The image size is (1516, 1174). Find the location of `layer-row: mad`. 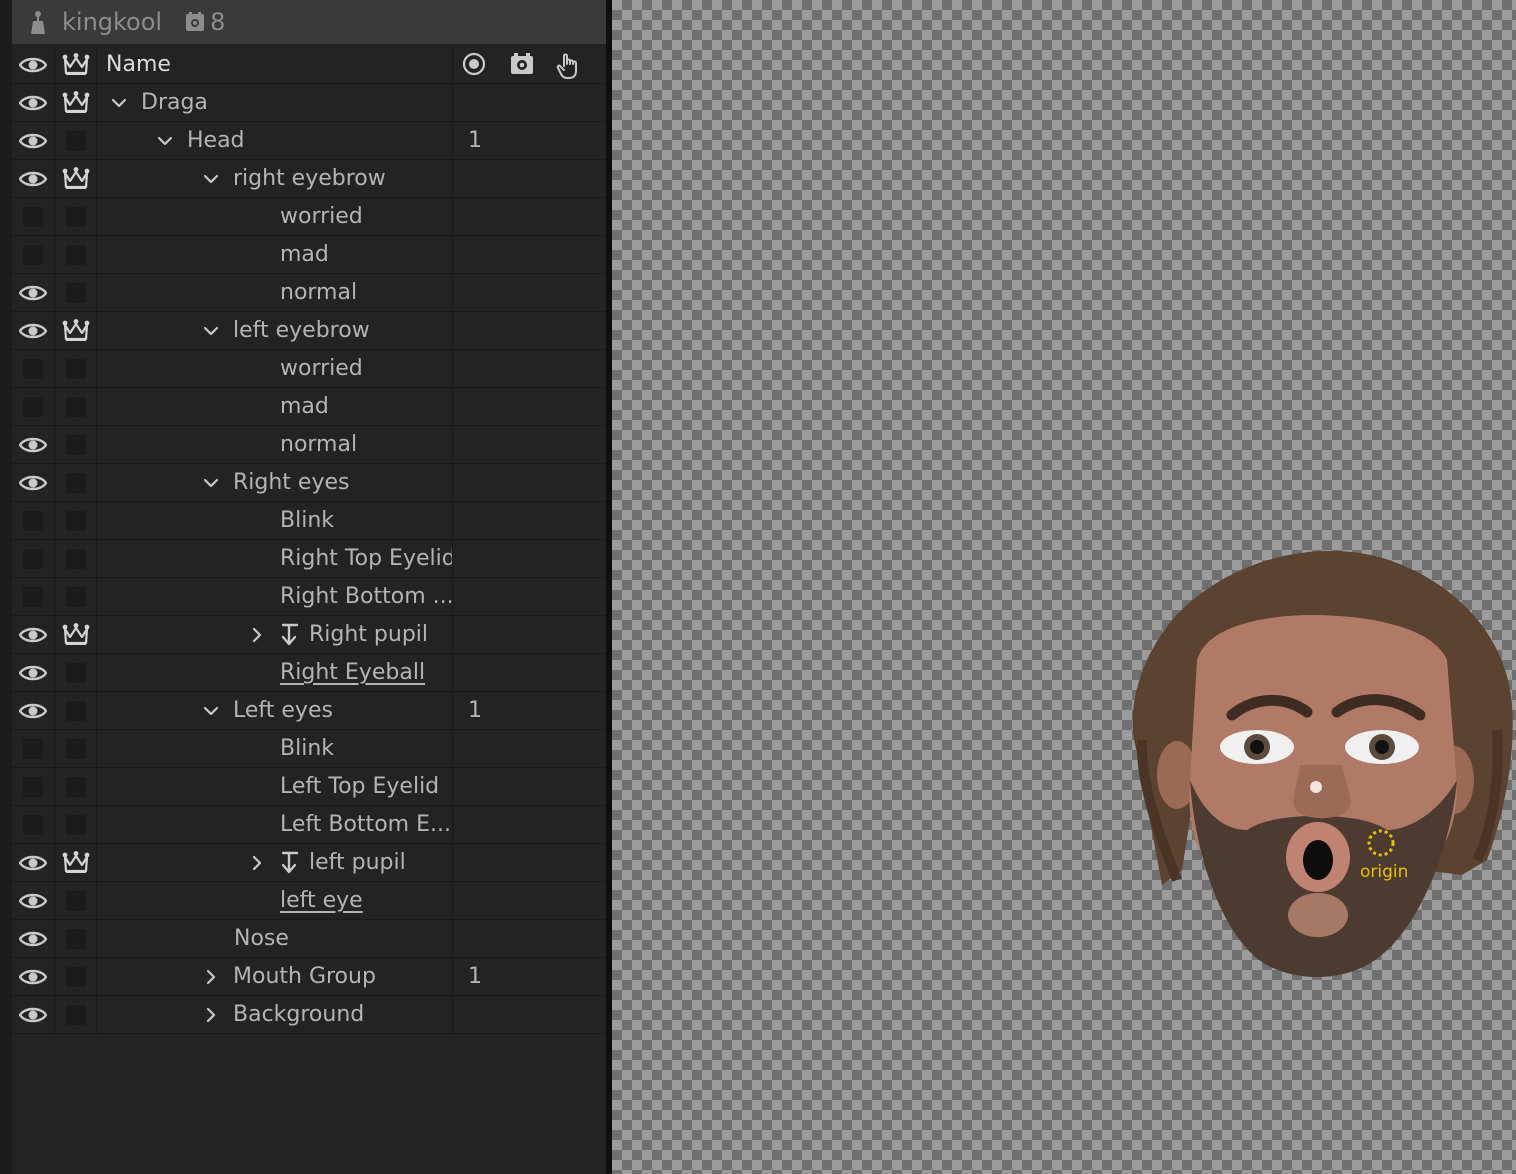

layer-row: mad is located at coordinates (309, 407).